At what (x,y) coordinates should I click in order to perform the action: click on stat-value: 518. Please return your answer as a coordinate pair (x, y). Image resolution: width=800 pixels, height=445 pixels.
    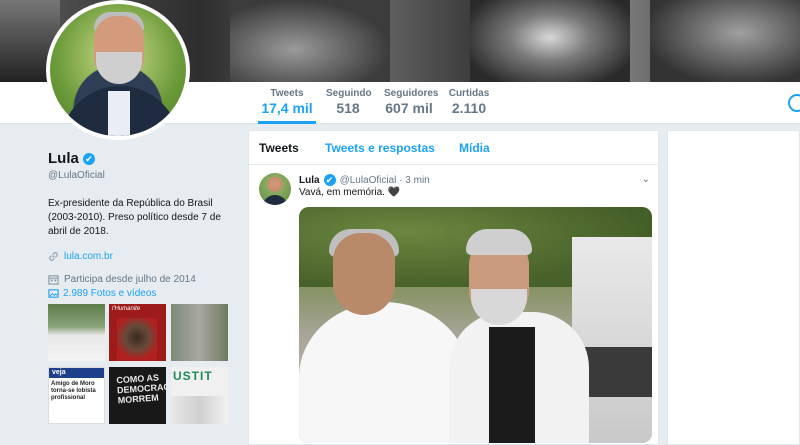
    Looking at the image, I should click on (348, 108).